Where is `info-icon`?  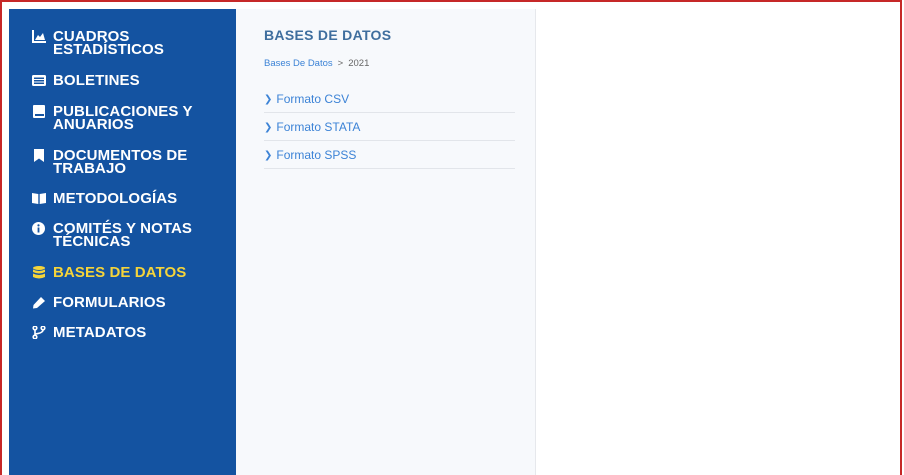
info-icon is located at coordinates (40, 228).